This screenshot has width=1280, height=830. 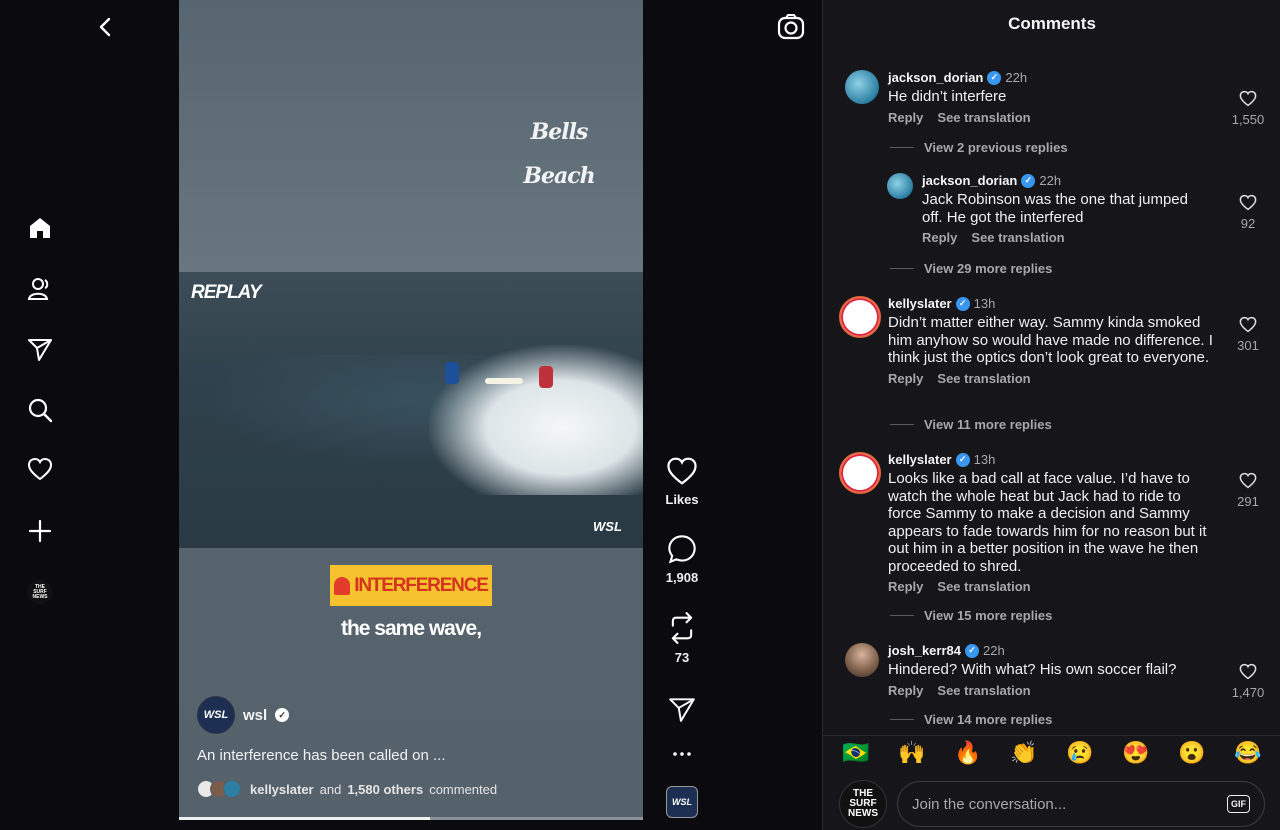 What do you see at coordinates (1248, 334) in the screenshot?
I see `comment-like-button: 301` at bounding box center [1248, 334].